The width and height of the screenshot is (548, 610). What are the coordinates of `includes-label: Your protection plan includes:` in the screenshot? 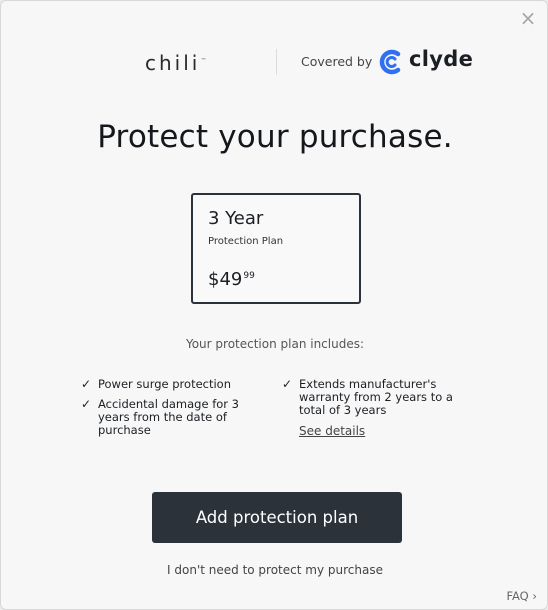 It's located at (275, 344).